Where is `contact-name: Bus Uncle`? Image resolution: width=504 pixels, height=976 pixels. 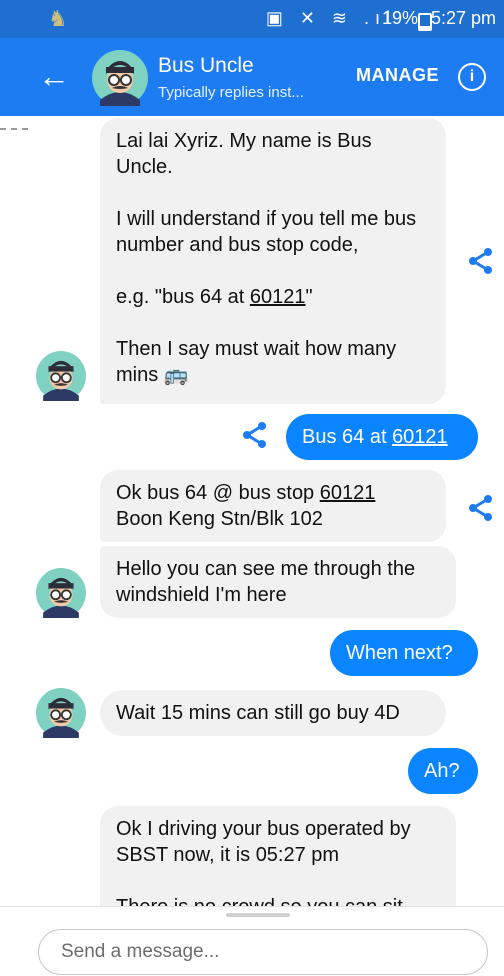 contact-name: Bus Uncle is located at coordinates (206, 65).